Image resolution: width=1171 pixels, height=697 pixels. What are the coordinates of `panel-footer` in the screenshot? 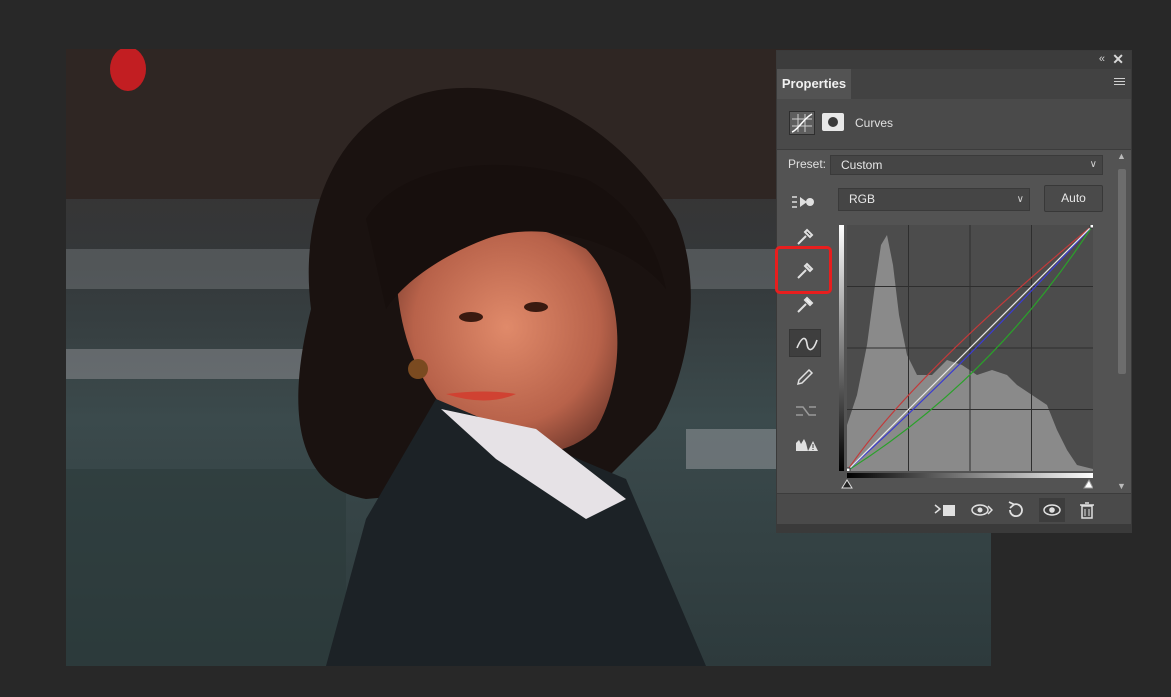 It's located at (954, 509).